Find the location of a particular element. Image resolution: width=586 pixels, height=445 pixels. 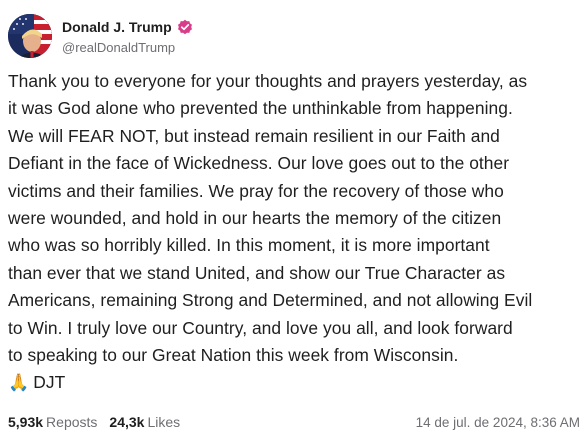

display-name: Donald J. Trump is located at coordinates (117, 27).